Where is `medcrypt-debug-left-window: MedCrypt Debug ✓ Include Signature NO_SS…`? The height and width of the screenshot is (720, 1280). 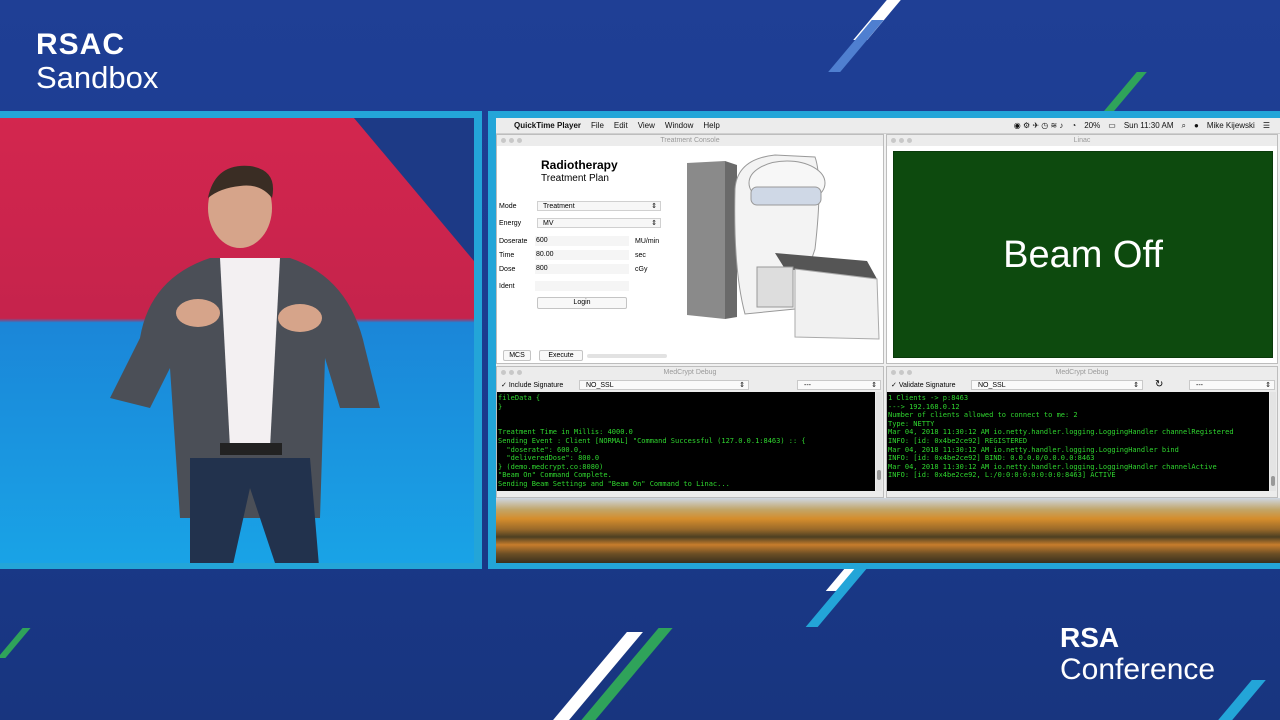
medcrypt-debug-left-window: MedCrypt Debug ✓ Include Signature NO_SS… is located at coordinates (690, 432).